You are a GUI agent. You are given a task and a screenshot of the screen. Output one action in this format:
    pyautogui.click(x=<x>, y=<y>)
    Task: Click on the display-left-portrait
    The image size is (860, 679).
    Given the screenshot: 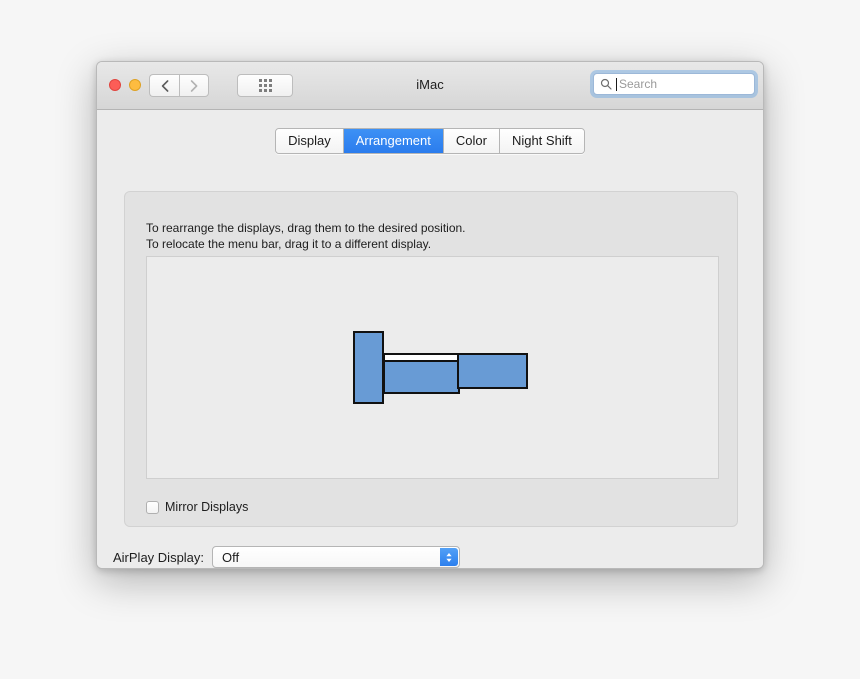 What is the action you would take?
    pyautogui.click(x=368, y=367)
    